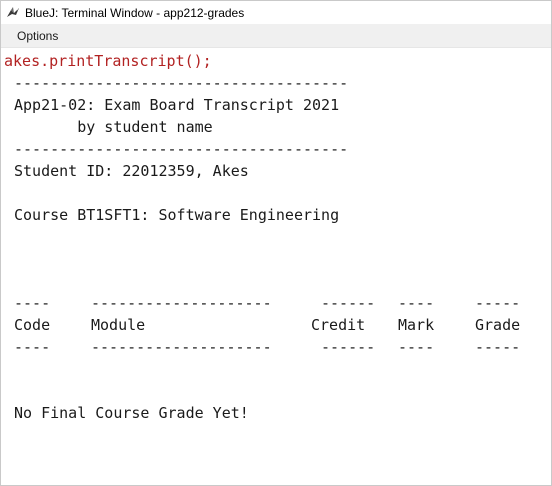 This screenshot has width=552, height=486. I want to click on col-mark-dashes-top: ----, so click(416, 303).